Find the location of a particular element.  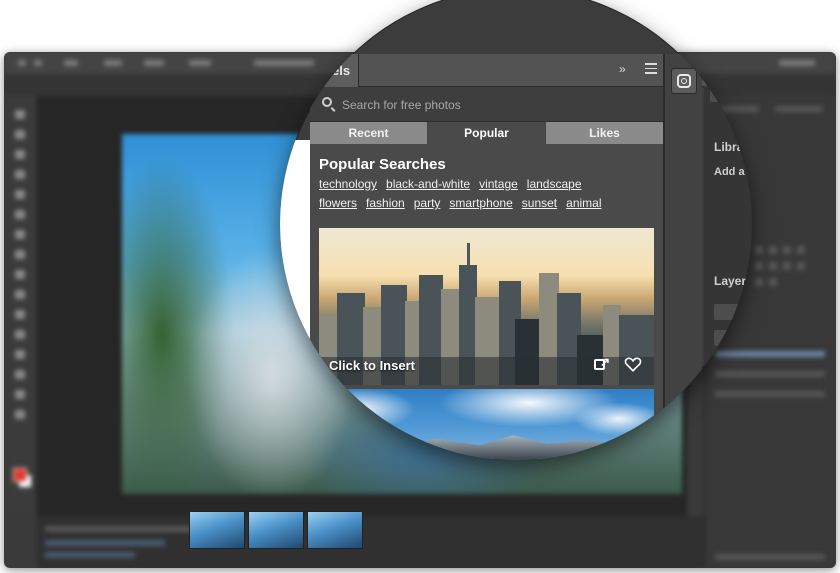

search-icon is located at coordinates (327, 102).